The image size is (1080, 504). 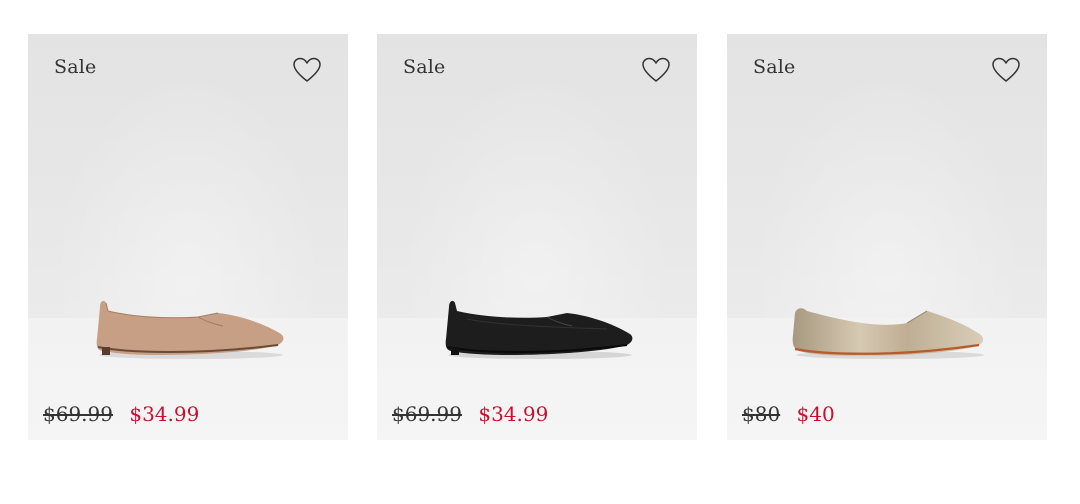 What do you see at coordinates (815, 414) in the screenshot?
I see `sale-price: $40` at bounding box center [815, 414].